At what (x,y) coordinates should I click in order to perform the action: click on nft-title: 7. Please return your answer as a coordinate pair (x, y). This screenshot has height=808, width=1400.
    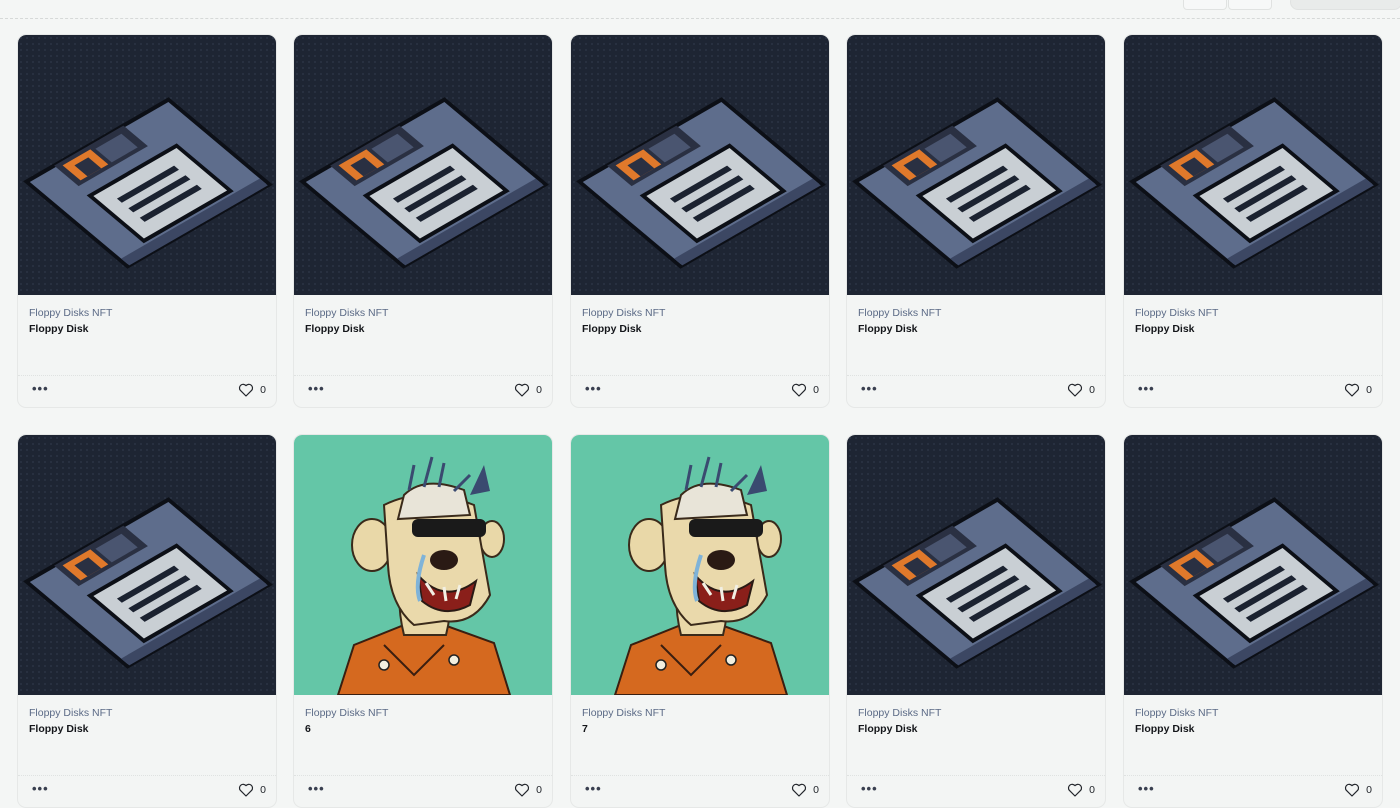
    Looking at the image, I should click on (700, 729).